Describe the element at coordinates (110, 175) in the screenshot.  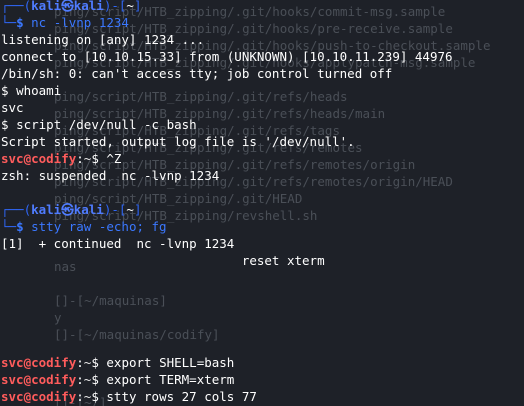
I see `output-text: zsh: suspended nc -lvnp 1234` at that location.